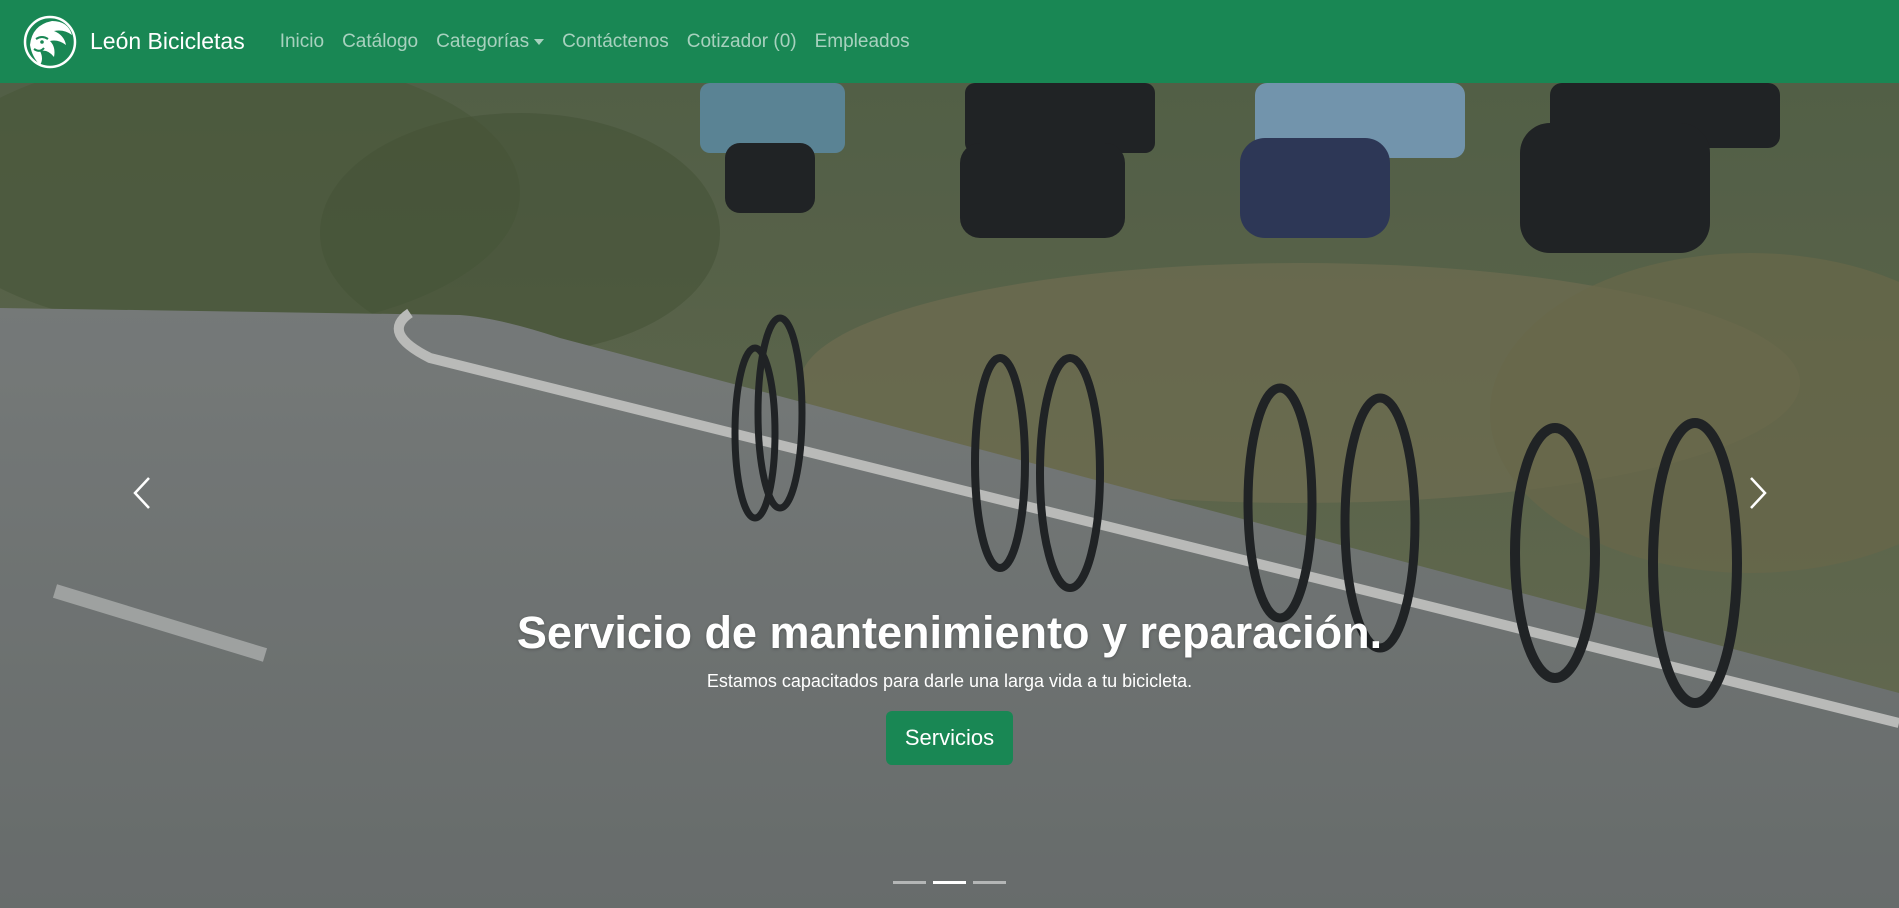 The image size is (1899, 908). Describe the element at coordinates (50, 41) in the screenshot. I see `lion-head-icon` at that location.